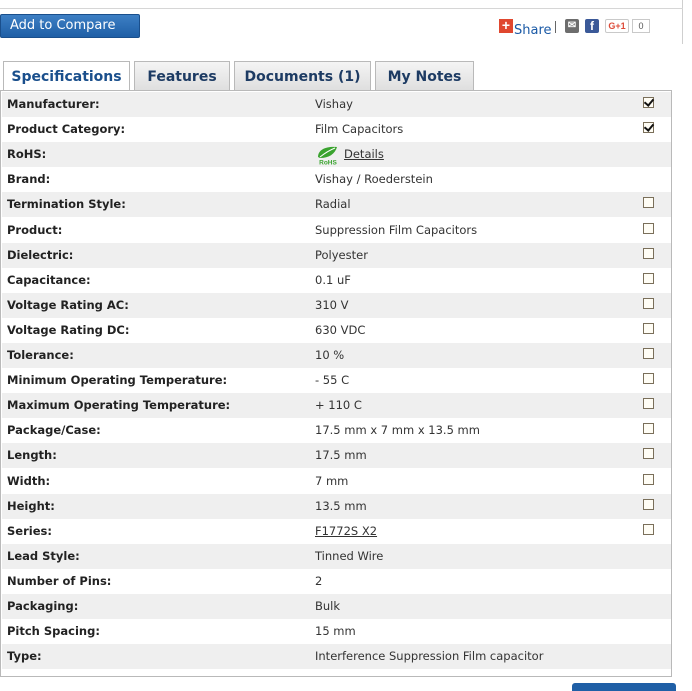 The image size is (692, 691). I want to click on spec-label: RoHS:, so click(27, 154).